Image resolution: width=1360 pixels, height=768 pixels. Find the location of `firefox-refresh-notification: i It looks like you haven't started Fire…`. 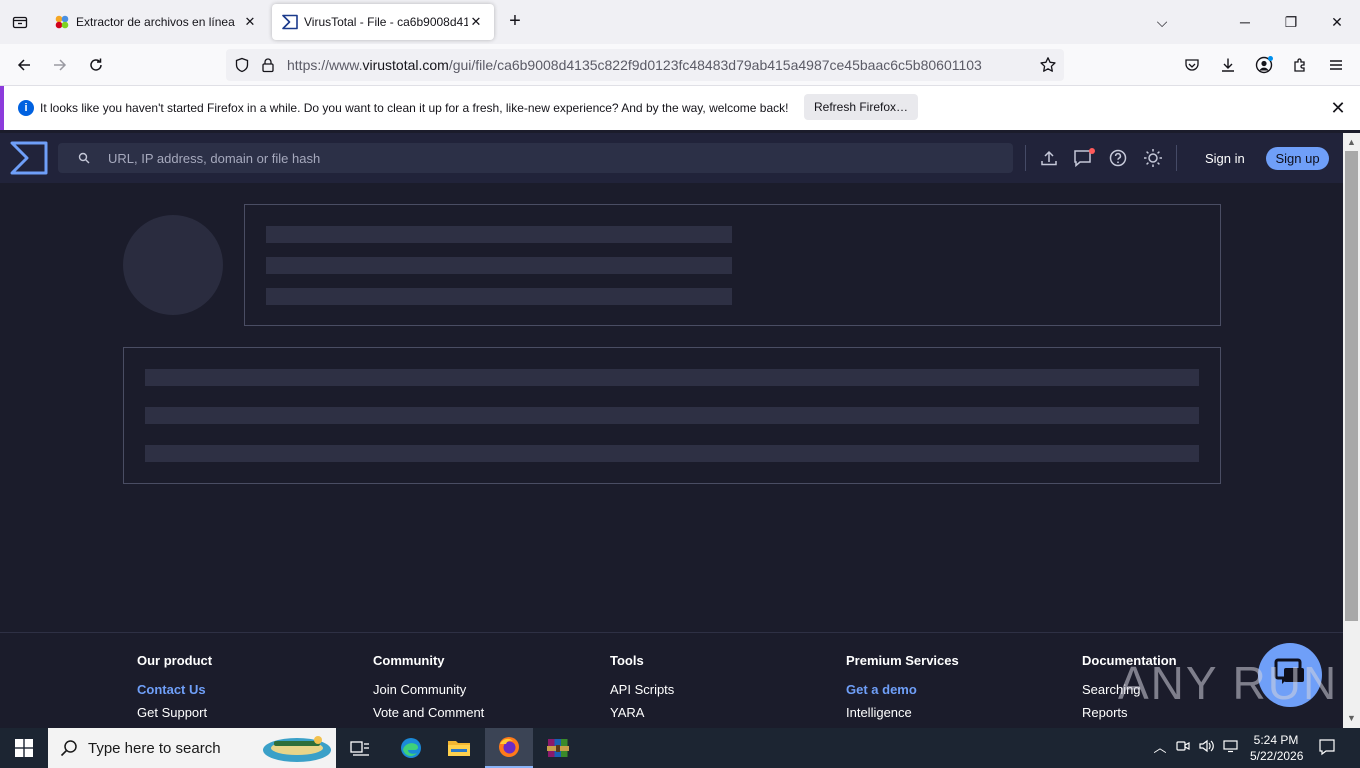

firefox-refresh-notification: i It looks like you haven't started Fire… is located at coordinates (680, 108).